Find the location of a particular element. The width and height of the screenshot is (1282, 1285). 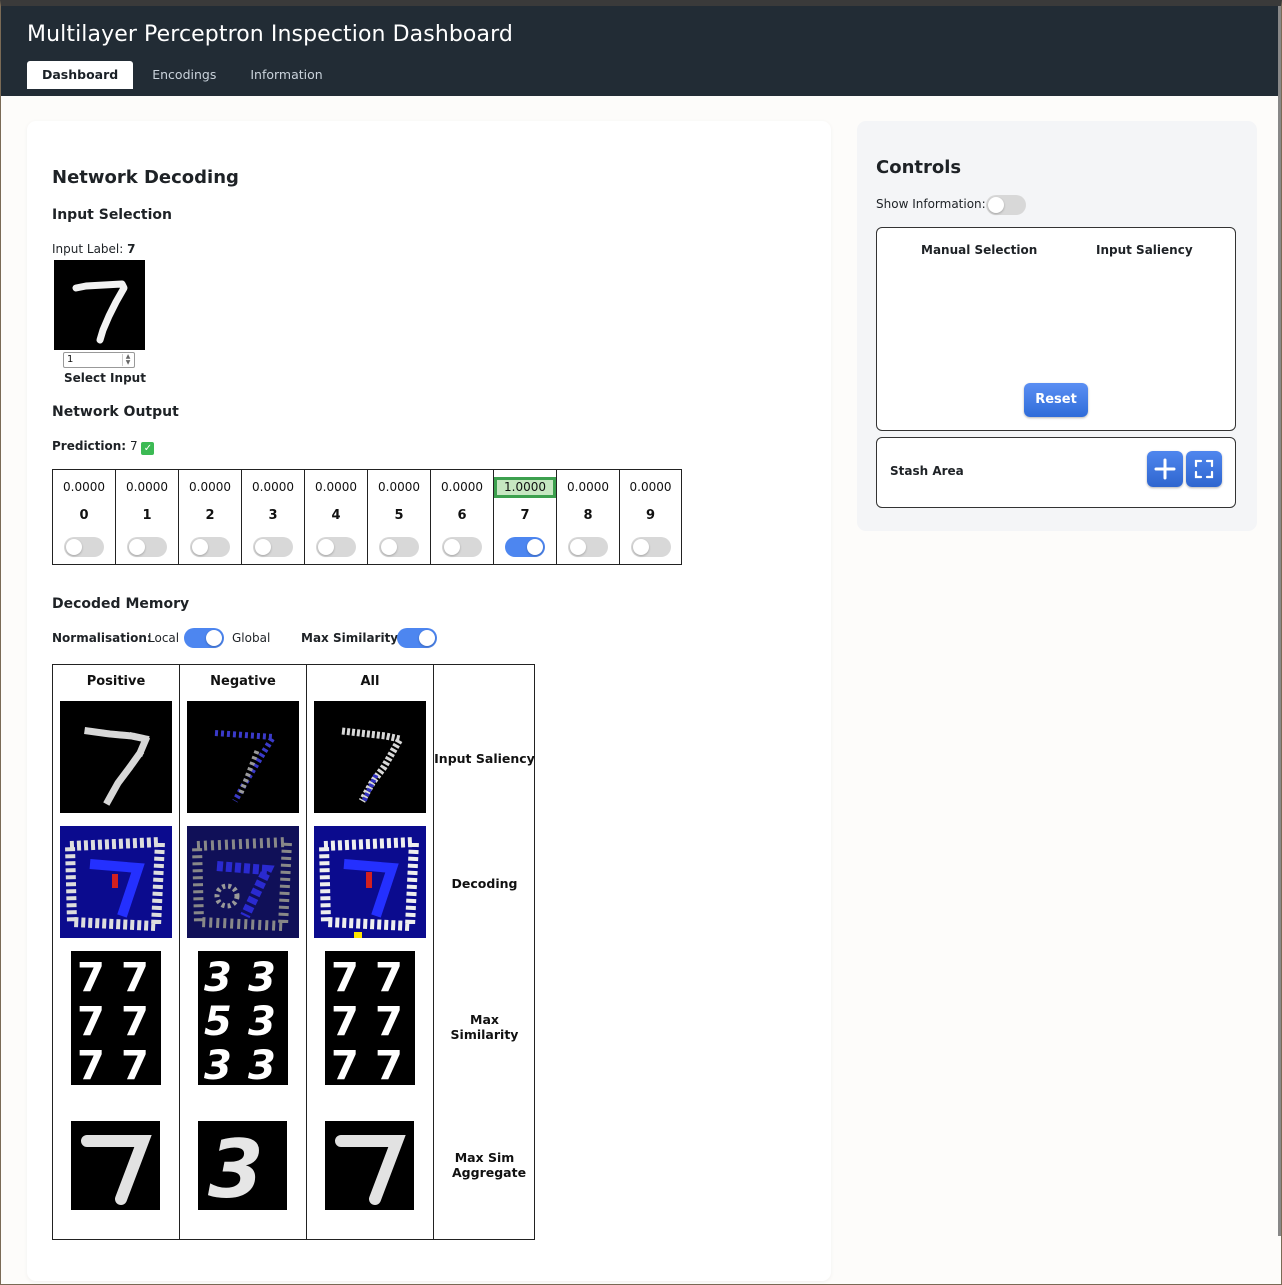

normalisation-label: Normalisation: is located at coordinates (102, 638).